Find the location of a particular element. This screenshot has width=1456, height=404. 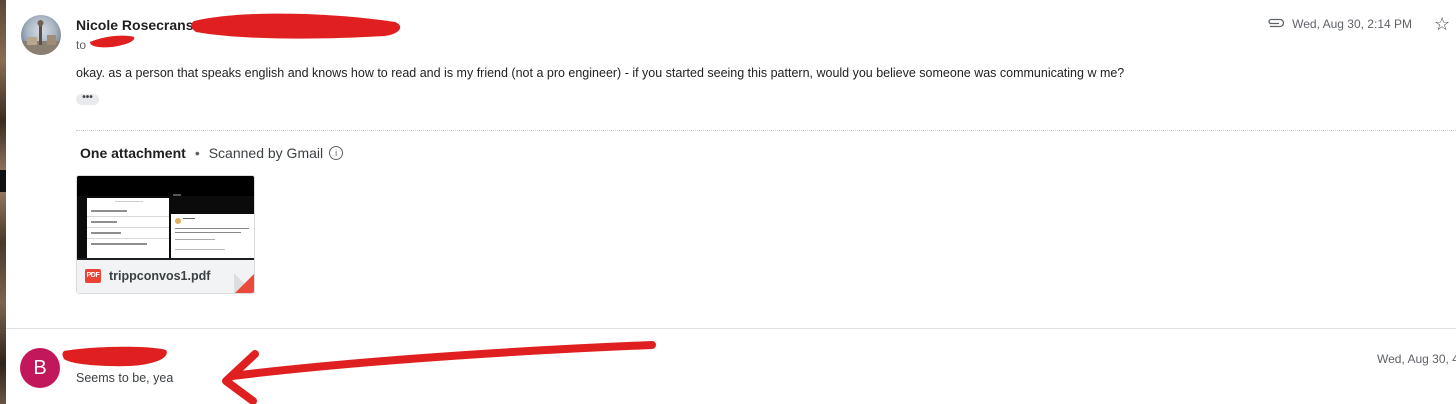

to-label: to is located at coordinates (81, 45).